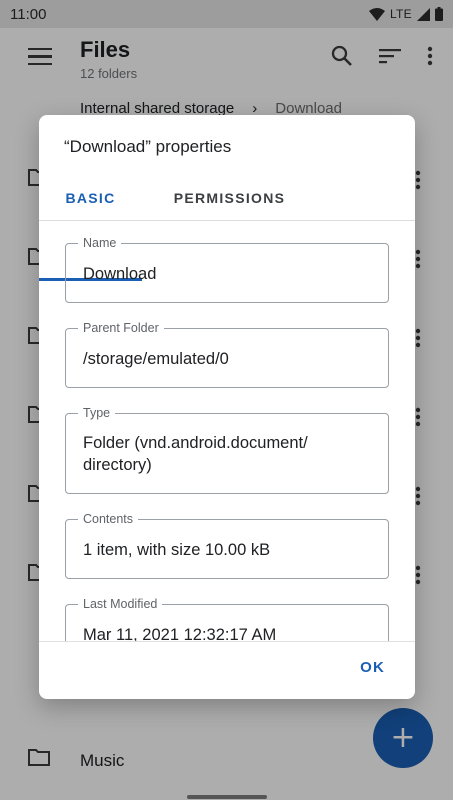 The height and width of the screenshot is (800, 453). What do you see at coordinates (227, 670) in the screenshot?
I see `dialog-actions: OK` at bounding box center [227, 670].